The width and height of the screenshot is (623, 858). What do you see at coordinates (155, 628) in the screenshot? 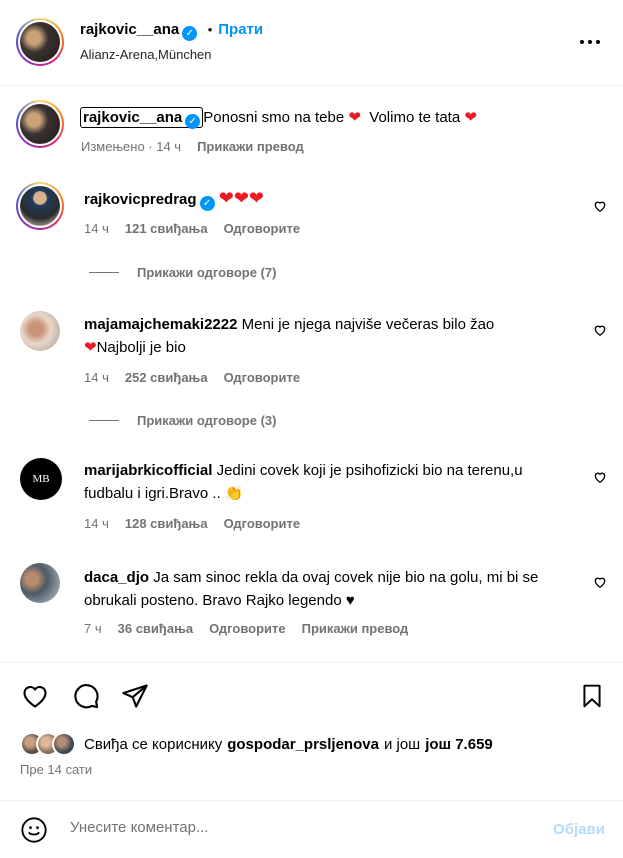
I see `comment-likes: 36 свиђања` at bounding box center [155, 628].